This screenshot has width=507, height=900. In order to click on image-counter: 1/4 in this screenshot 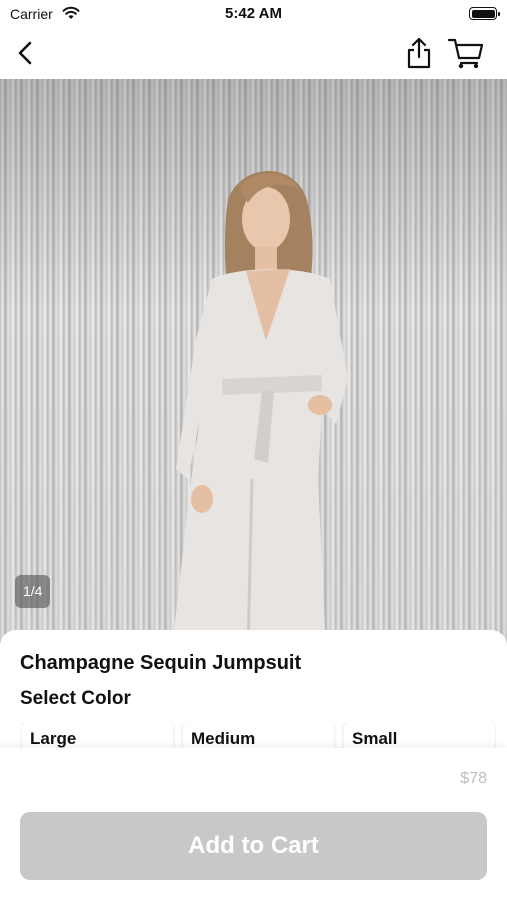, I will do `click(33, 591)`.